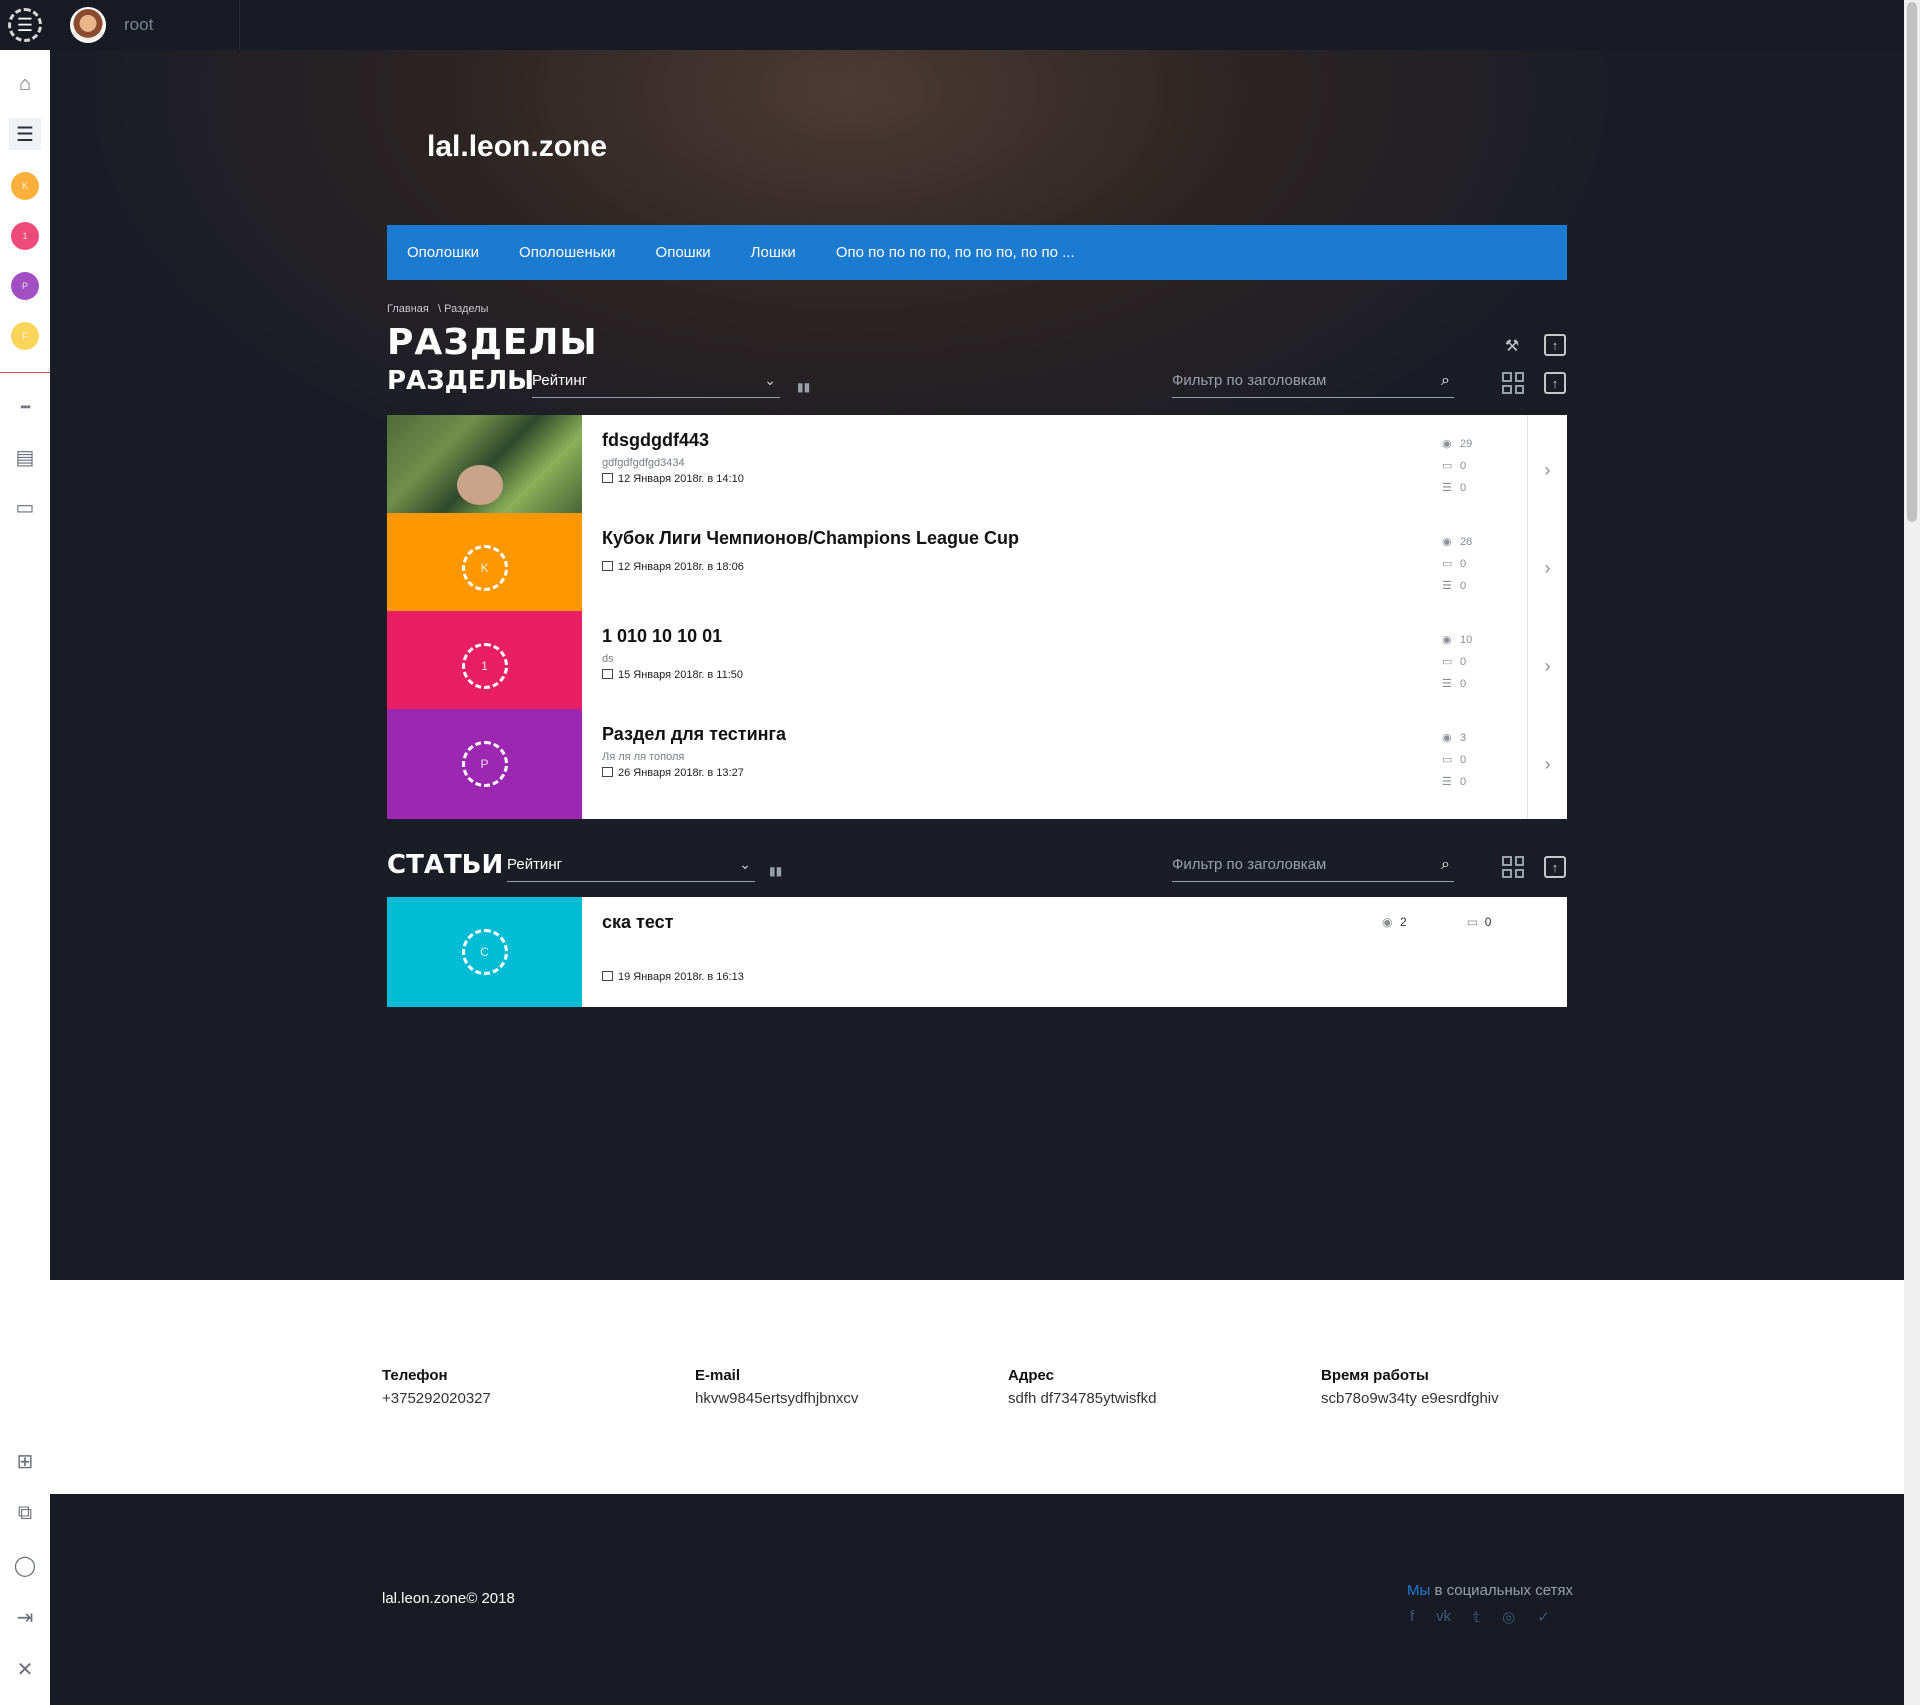 This screenshot has width=1920, height=1705. Describe the element at coordinates (1476, 1617) in the screenshot. I see `twitter-icon: 𝕥` at that location.